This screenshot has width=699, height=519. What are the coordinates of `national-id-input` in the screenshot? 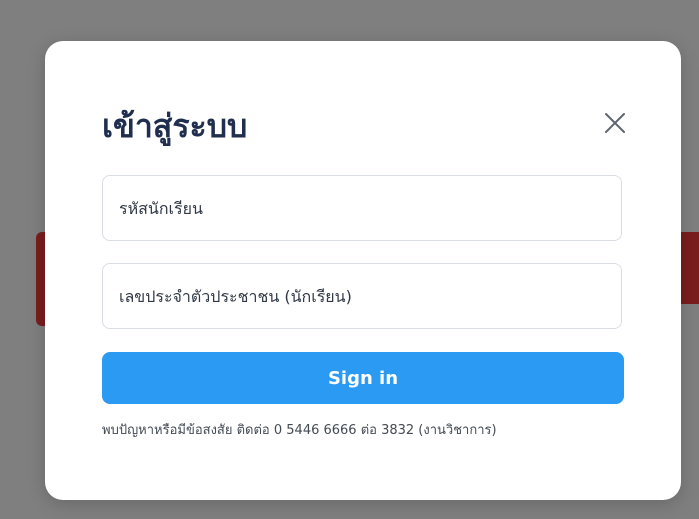 It's located at (362, 296).